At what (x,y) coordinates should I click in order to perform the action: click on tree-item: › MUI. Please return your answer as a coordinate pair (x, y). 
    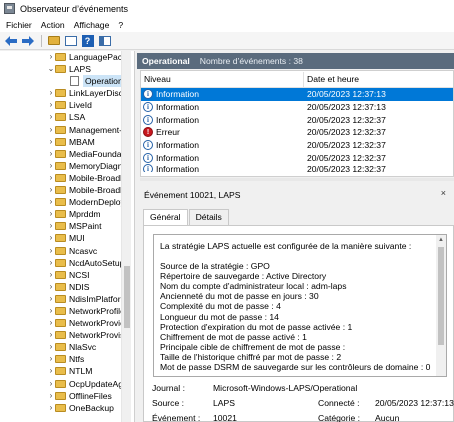
    Looking at the image, I should click on (67, 238).